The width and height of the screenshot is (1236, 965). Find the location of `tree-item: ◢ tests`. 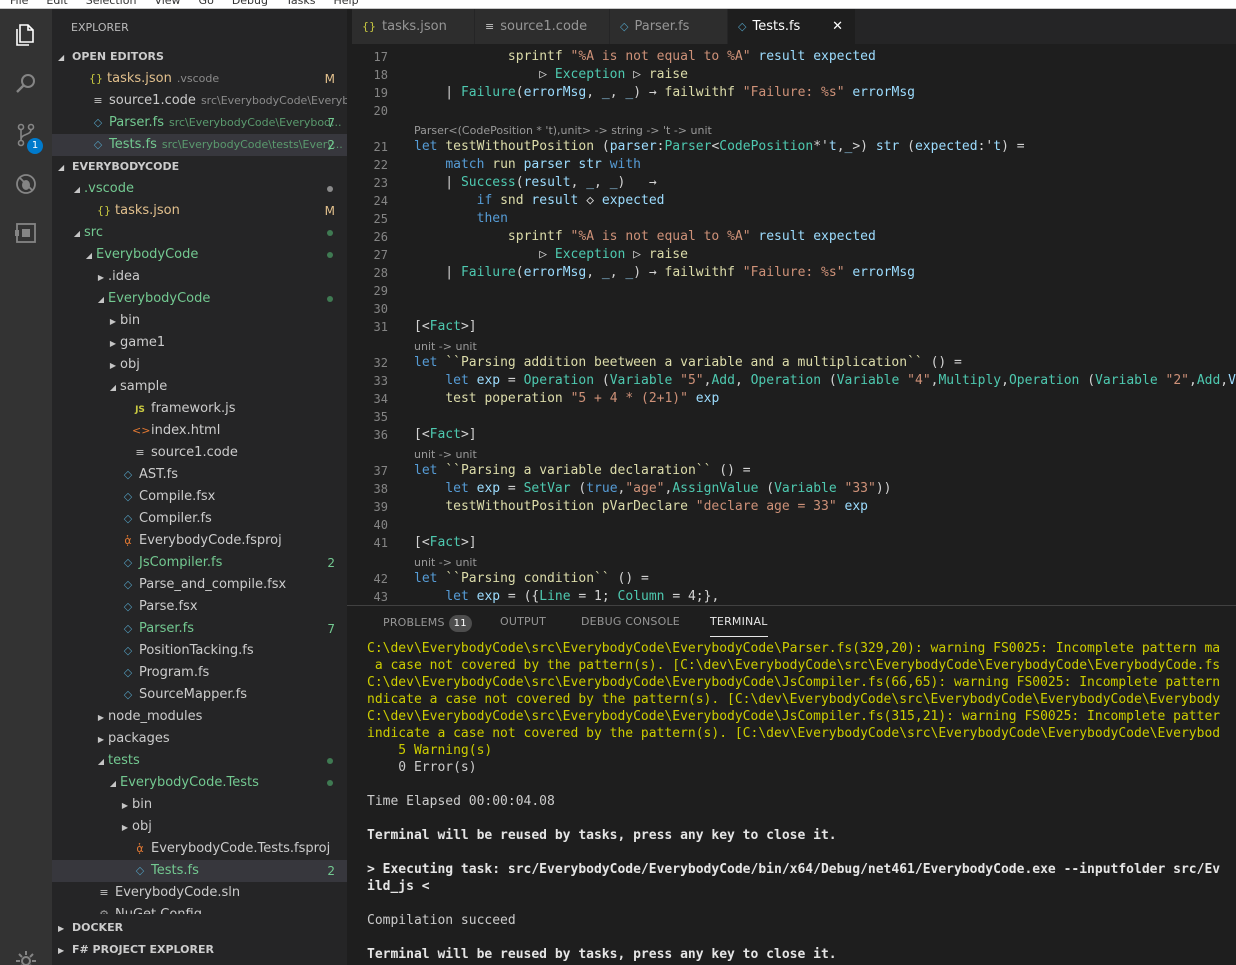

tree-item: ◢ tests is located at coordinates (199, 761).